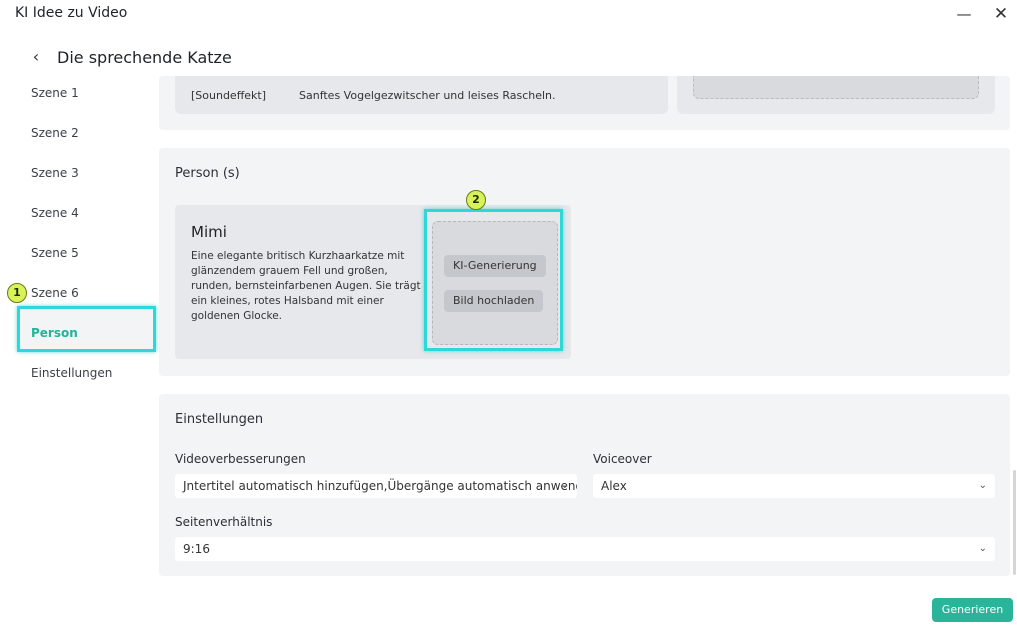 The width and height of the screenshot is (1017, 637). Describe the element at coordinates (585, 549) in the screenshot. I see `aspect-ratio-select: 9:16 ⌄` at that location.